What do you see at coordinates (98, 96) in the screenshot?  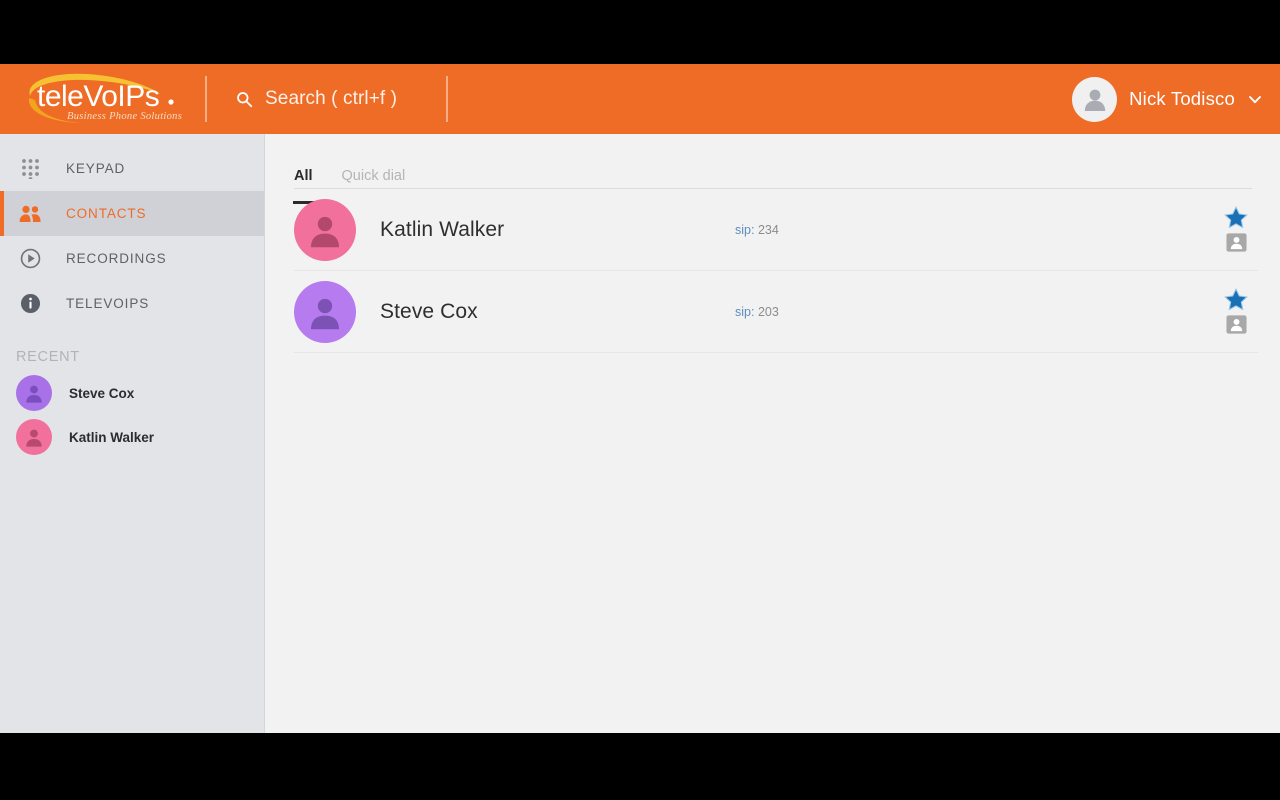 I see `svg-text: teleVoIPs` at bounding box center [98, 96].